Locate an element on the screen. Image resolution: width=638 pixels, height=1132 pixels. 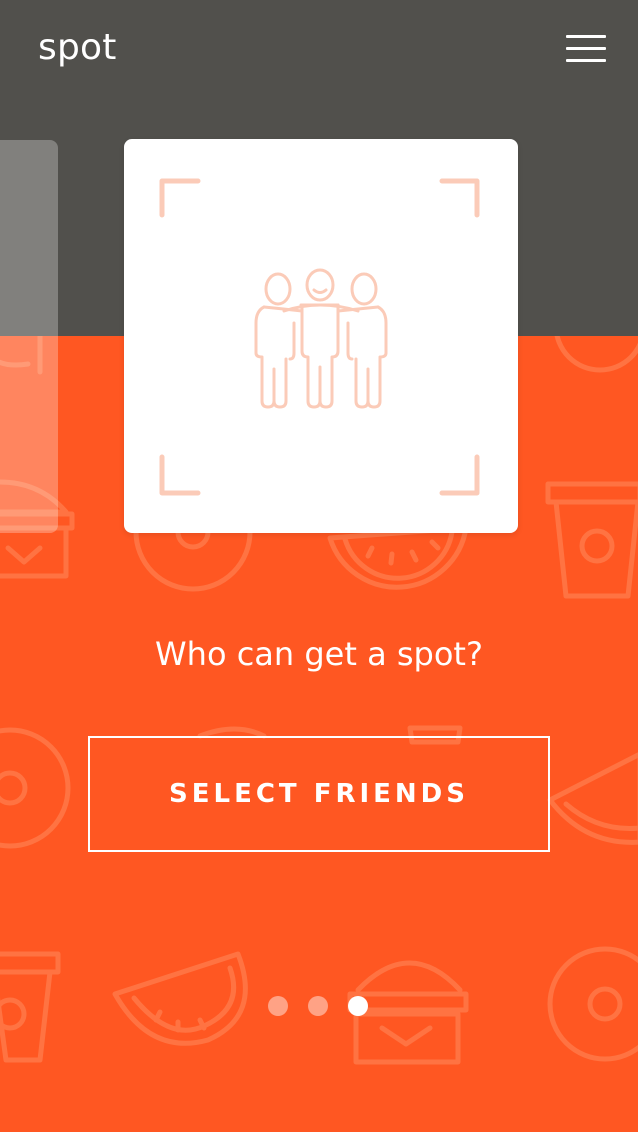
previous-onboarding-card is located at coordinates (29, 336).